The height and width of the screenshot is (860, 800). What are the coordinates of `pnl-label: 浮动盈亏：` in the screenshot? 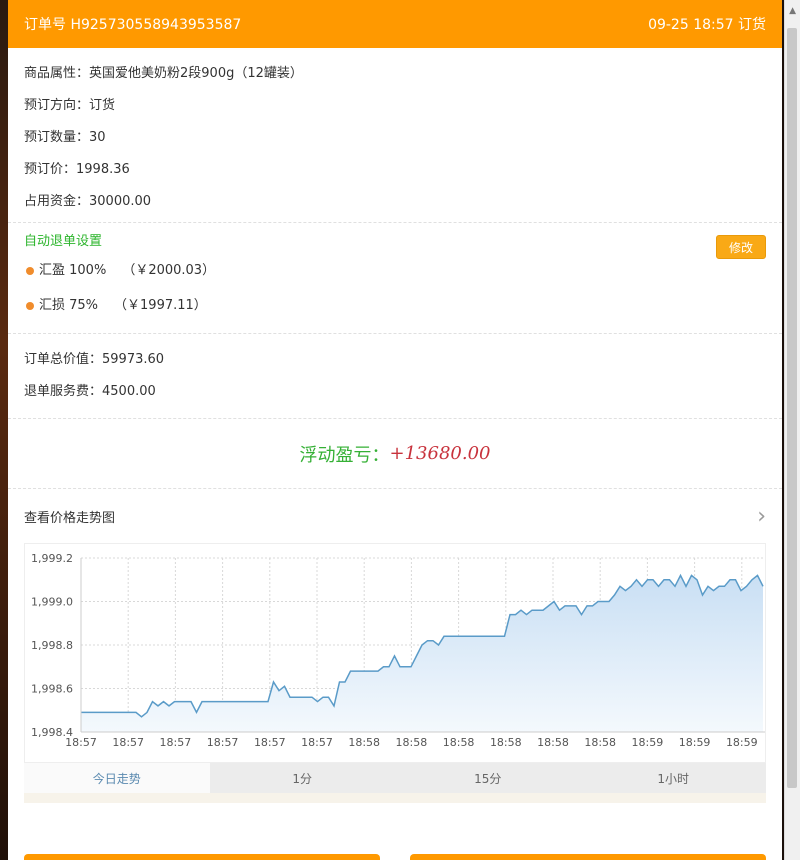 It's located at (344, 455).